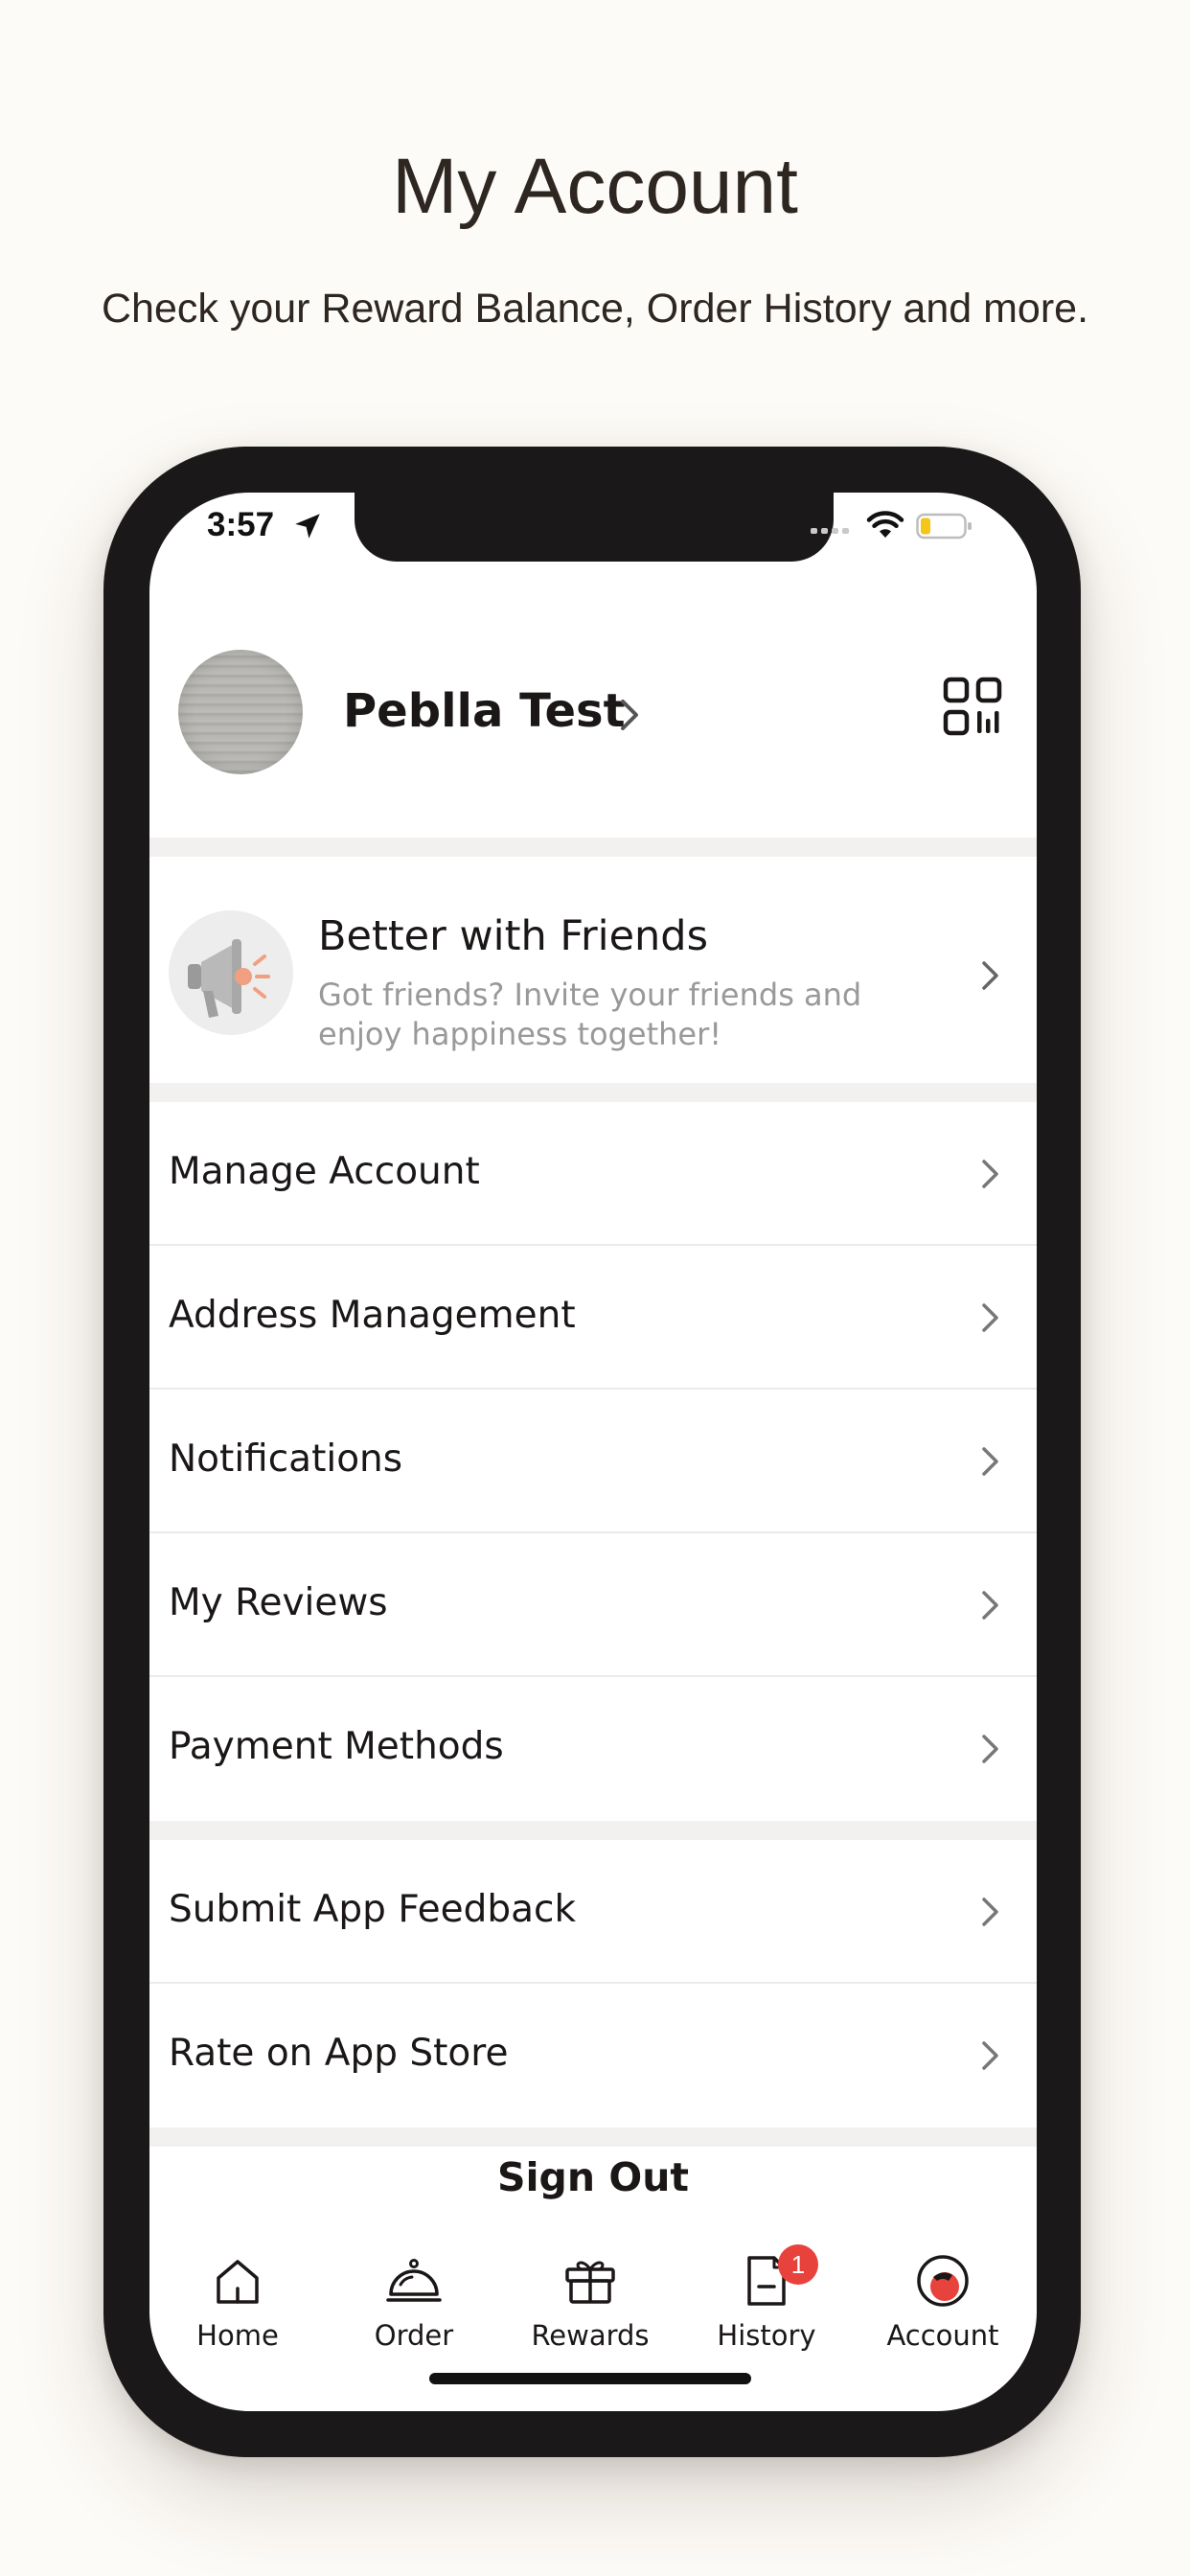 This screenshot has width=1190, height=2576. I want to click on profile-header: Peblla Test, so click(593, 711).